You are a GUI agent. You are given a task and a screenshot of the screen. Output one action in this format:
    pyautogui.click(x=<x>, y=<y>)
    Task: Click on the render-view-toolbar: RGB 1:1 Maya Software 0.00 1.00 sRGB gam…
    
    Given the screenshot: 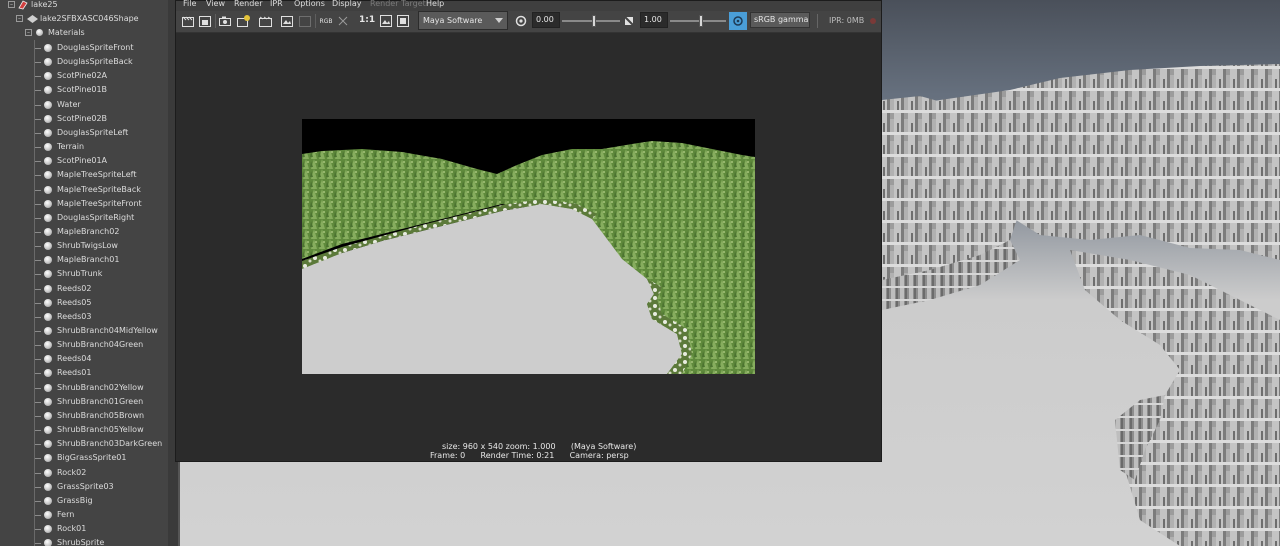 What is the action you would take?
    pyautogui.click(x=528, y=22)
    